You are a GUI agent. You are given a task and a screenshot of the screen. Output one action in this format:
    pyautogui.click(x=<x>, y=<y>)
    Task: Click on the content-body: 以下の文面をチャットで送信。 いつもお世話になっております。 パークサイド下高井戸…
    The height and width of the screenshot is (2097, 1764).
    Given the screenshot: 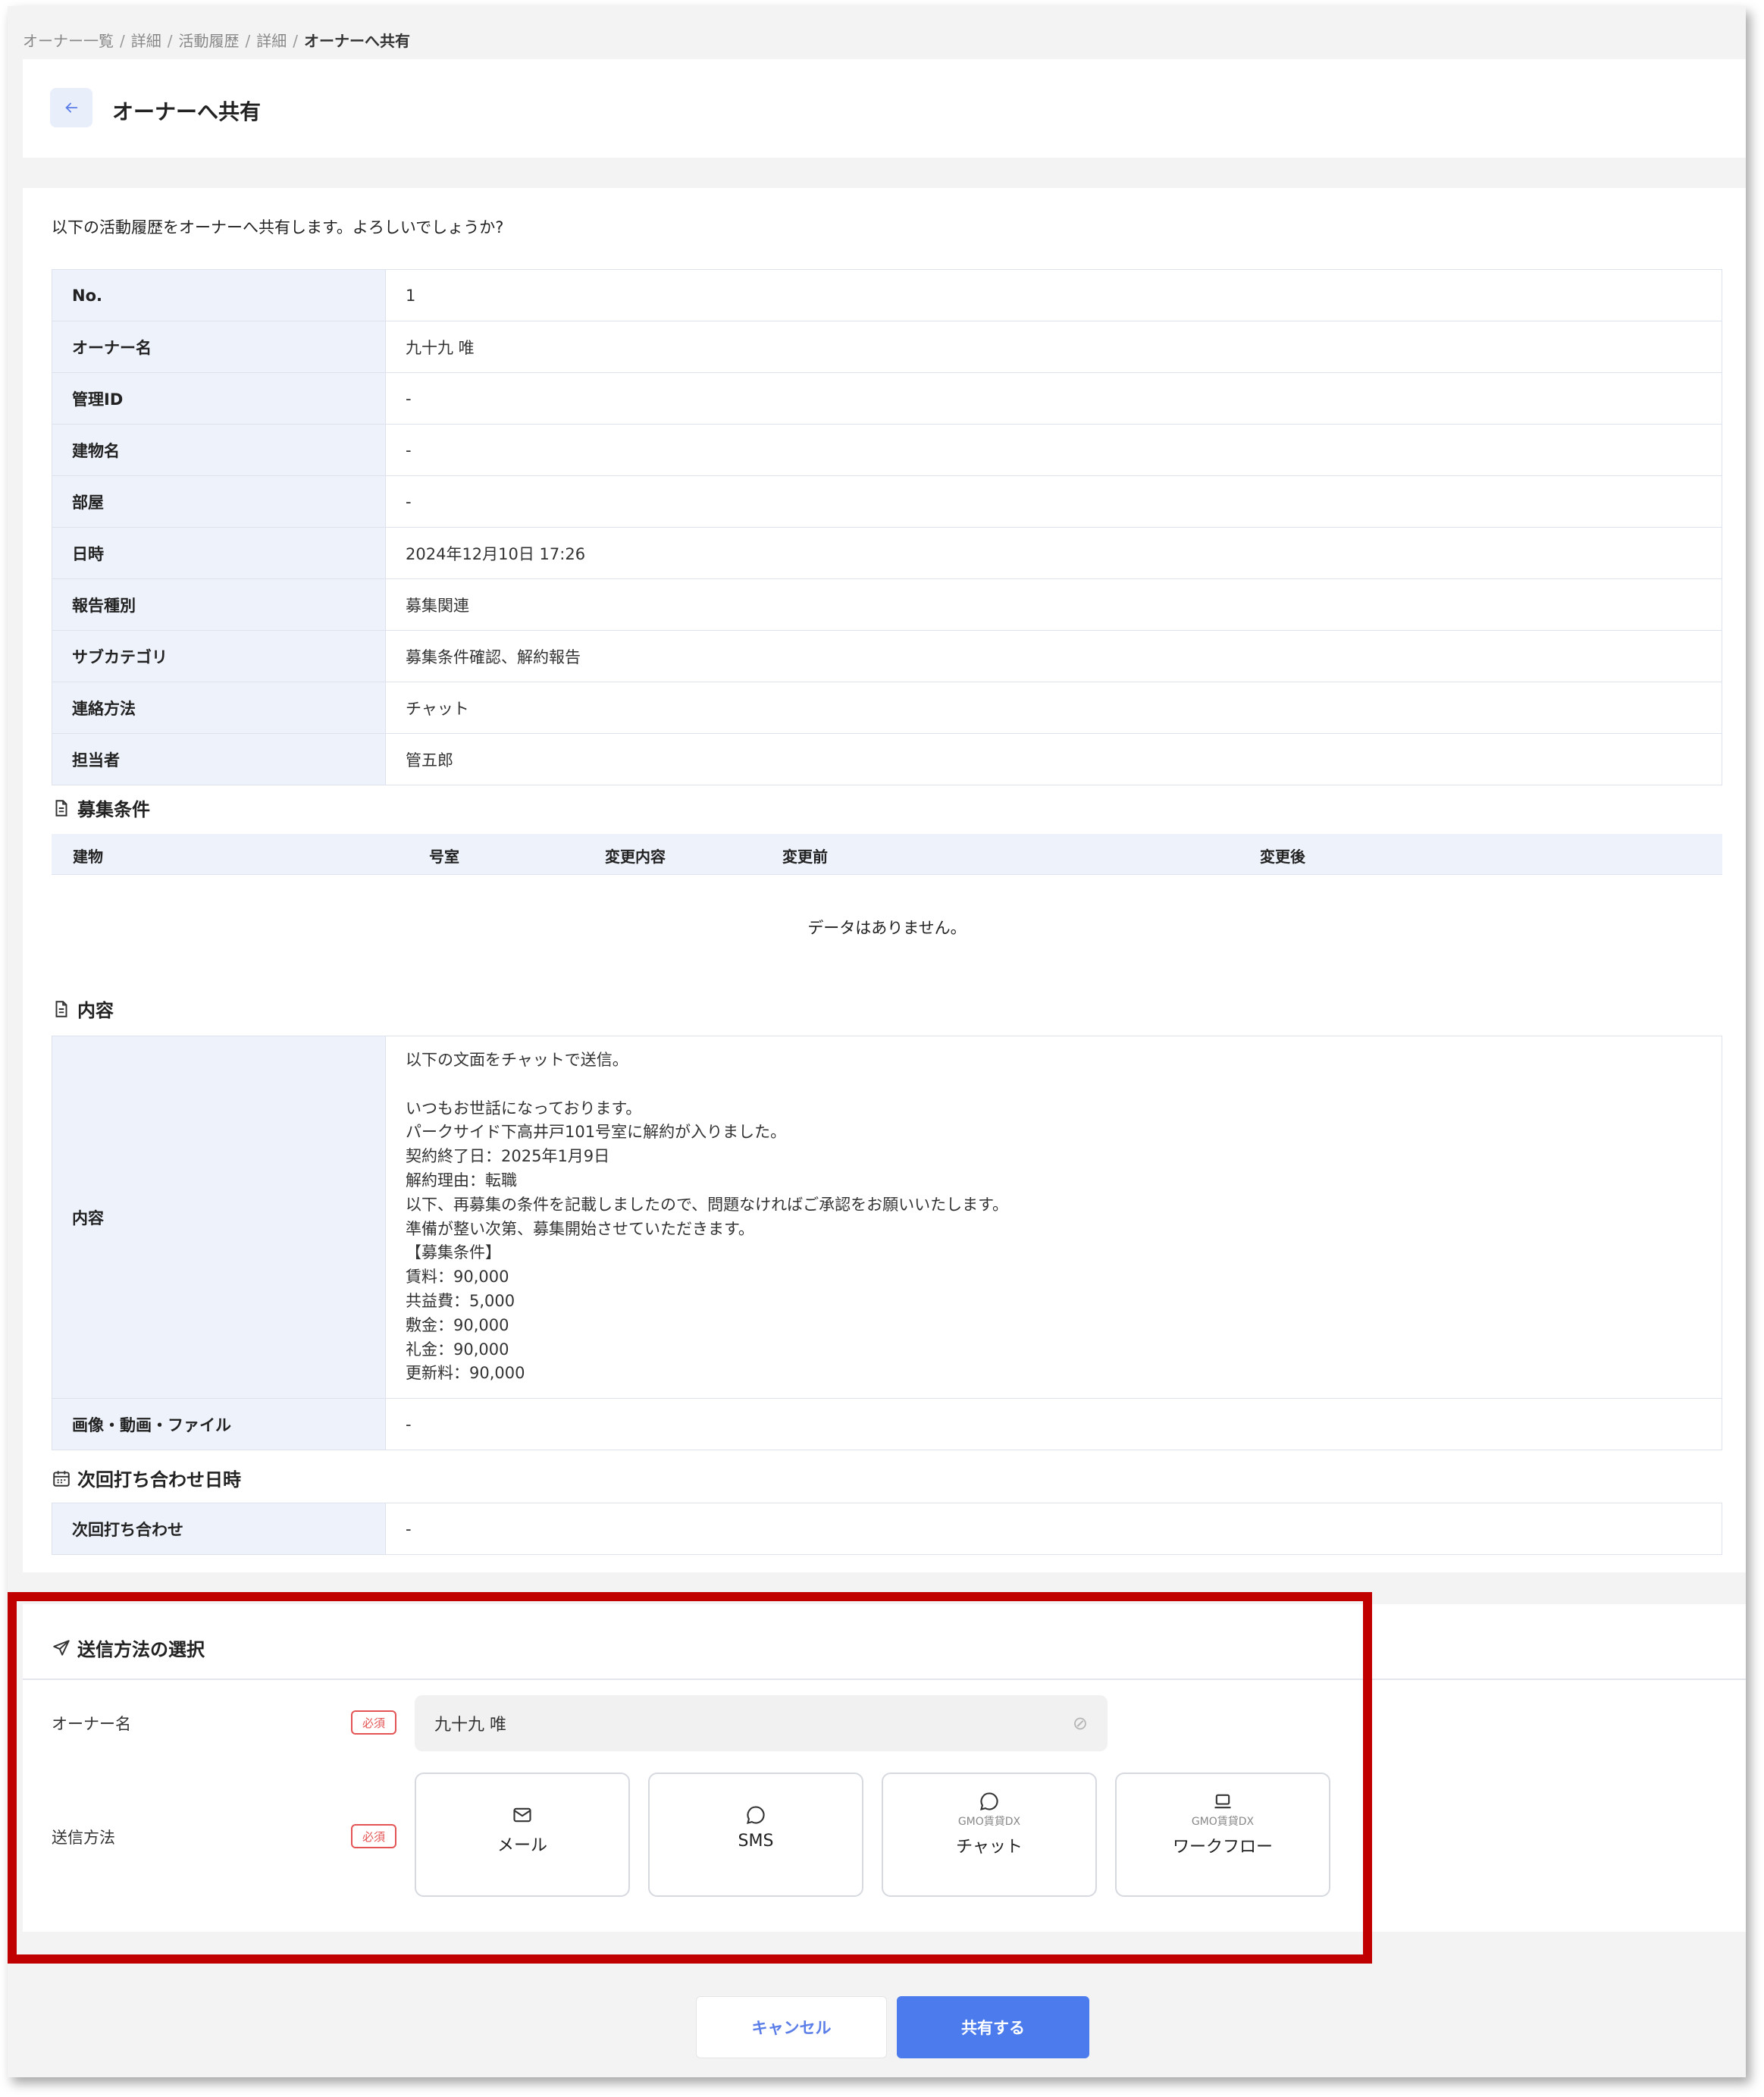 What is the action you would take?
    pyautogui.click(x=1053, y=1217)
    